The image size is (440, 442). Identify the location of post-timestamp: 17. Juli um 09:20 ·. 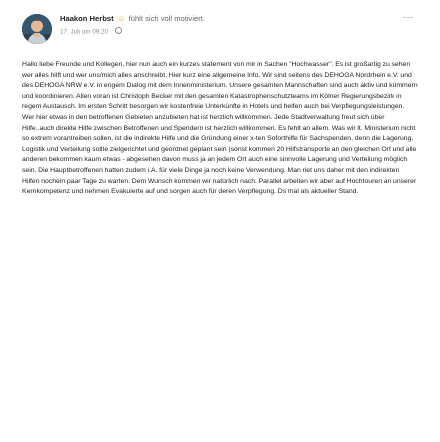
(86, 31).